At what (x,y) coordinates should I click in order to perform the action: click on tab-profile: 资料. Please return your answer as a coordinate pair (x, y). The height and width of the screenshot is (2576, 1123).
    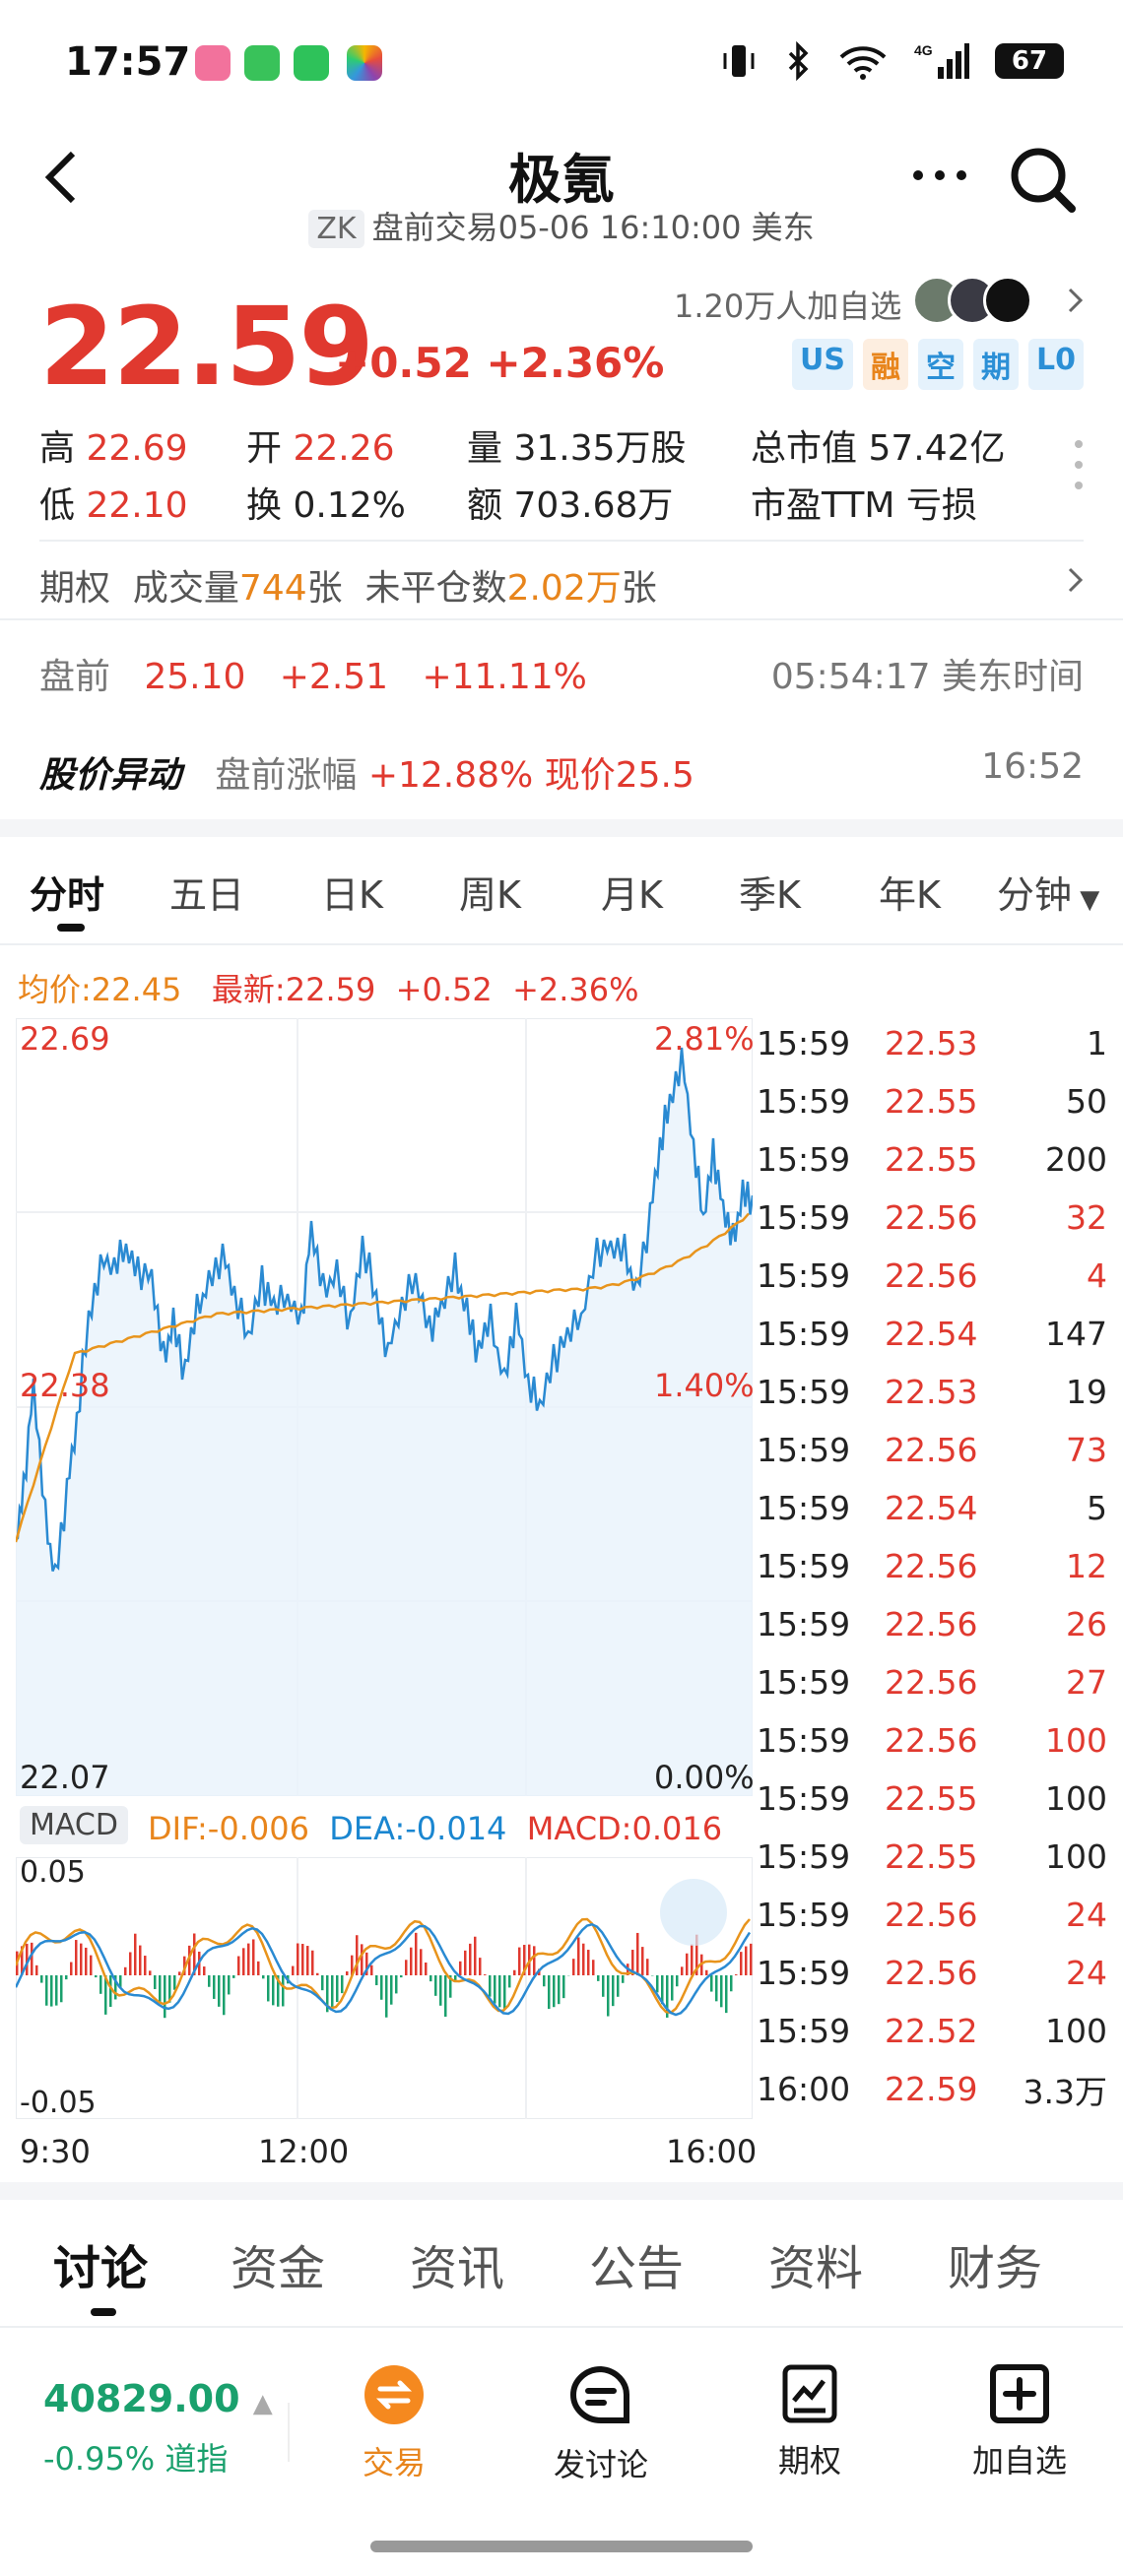
    Looking at the image, I should click on (815, 2263).